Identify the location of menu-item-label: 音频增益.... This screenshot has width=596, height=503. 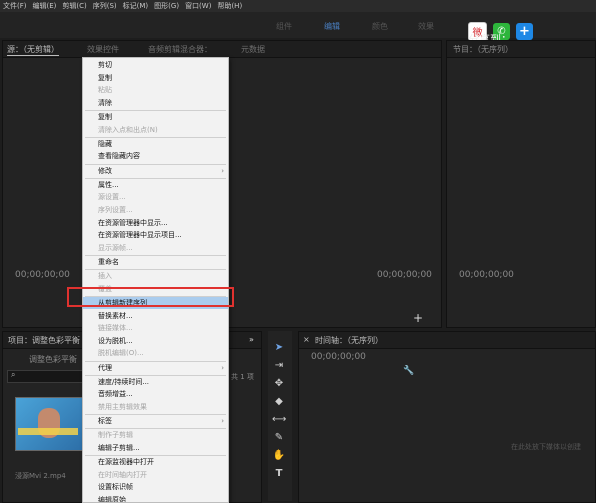
(115, 394).